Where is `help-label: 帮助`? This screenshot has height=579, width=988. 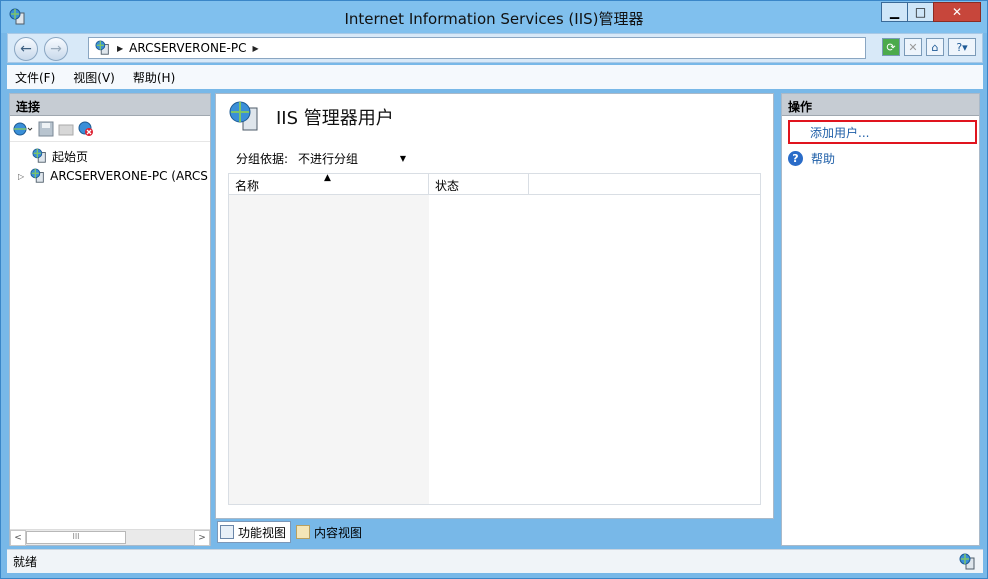
help-label: 帮助 is located at coordinates (823, 158).